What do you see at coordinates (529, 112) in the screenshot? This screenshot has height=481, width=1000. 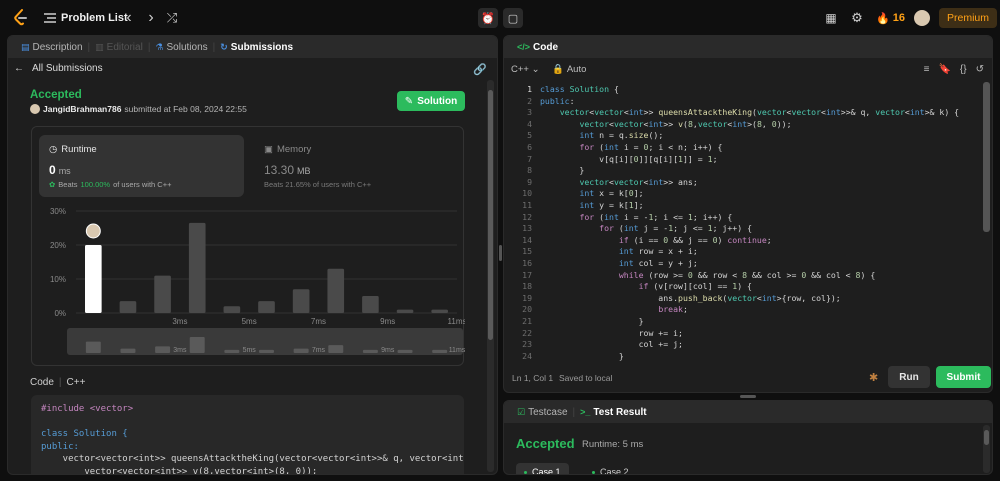 I see `line-number: 3` at bounding box center [529, 112].